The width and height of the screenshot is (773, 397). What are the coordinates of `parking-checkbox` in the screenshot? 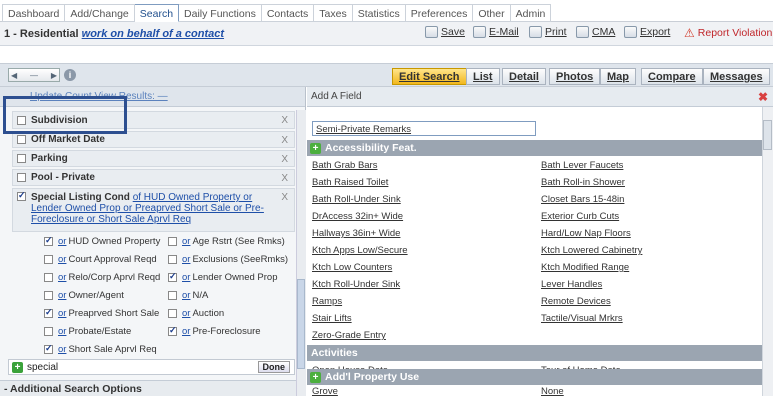 It's located at (21, 158).